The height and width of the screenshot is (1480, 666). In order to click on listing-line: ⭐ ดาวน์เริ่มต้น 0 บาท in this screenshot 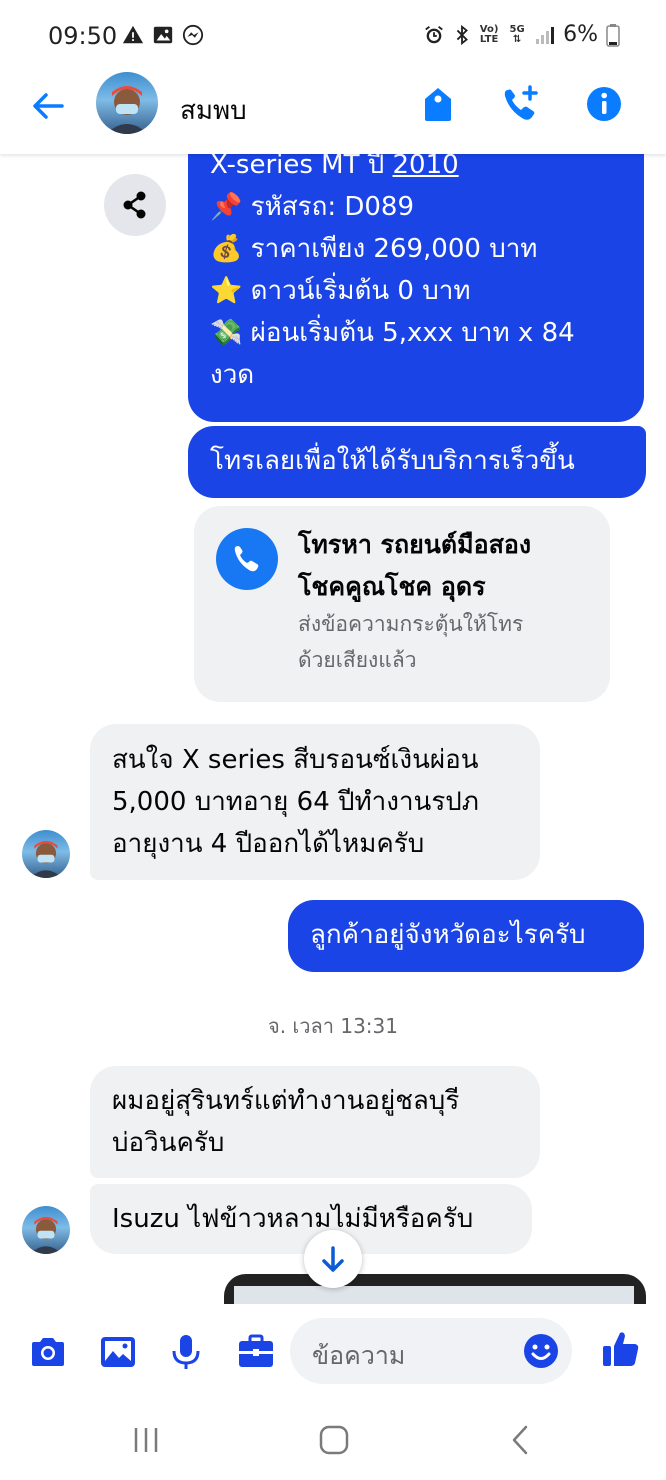, I will do `click(340, 291)`.